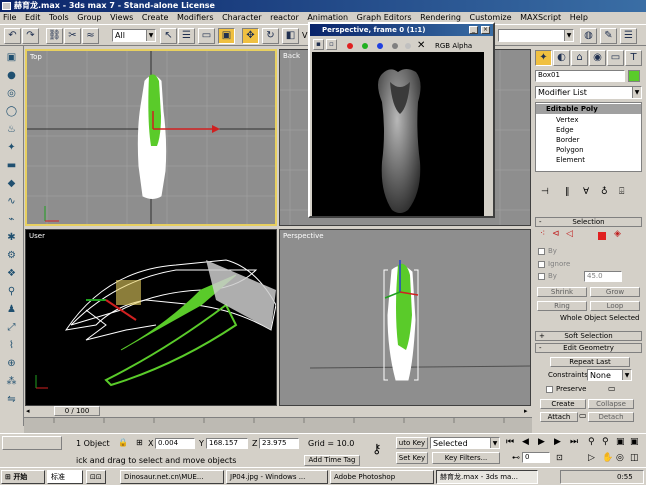 This screenshot has height=485, width=646. What do you see at coordinates (380, 46) in the screenshot?
I see `blue-channel-icon` at bounding box center [380, 46].